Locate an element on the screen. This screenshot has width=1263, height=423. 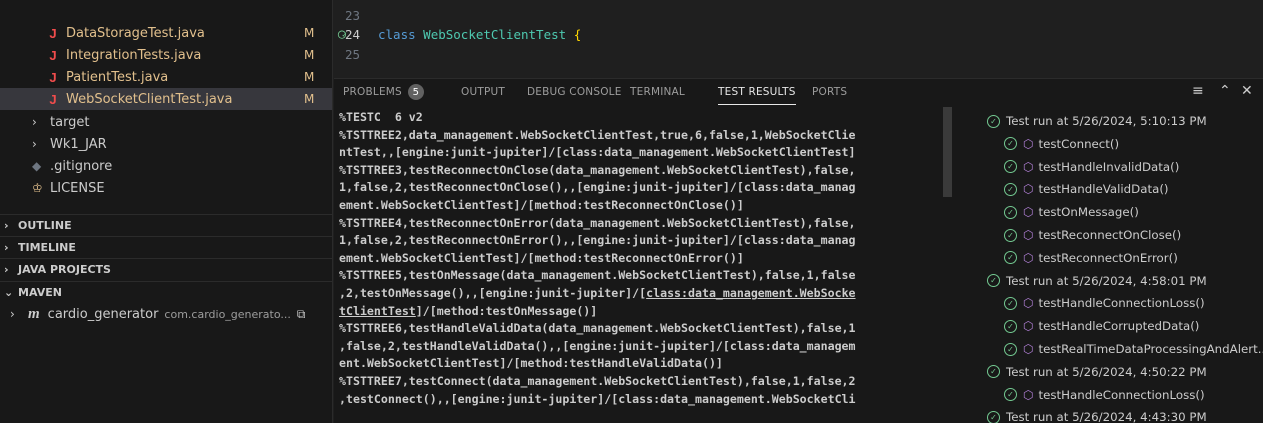
test-run-label: Test run at 5/26/2024, 5:10:13 PM is located at coordinates (1106, 121).